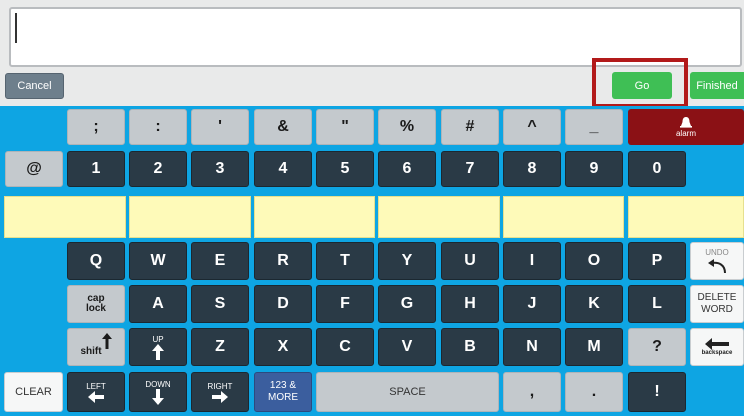  What do you see at coordinates (717, 252) in the screenshot?
I see `undo-label: UNDO` at bounding box center [717, 252].